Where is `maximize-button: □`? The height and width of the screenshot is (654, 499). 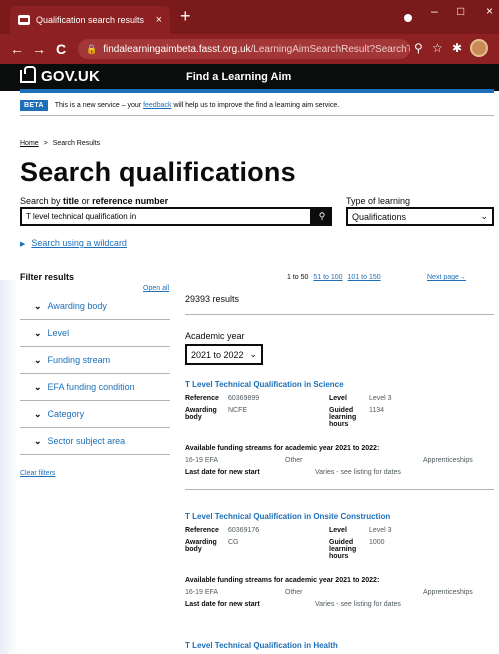 maximize-button: □ is located at coordinates (460, 11).